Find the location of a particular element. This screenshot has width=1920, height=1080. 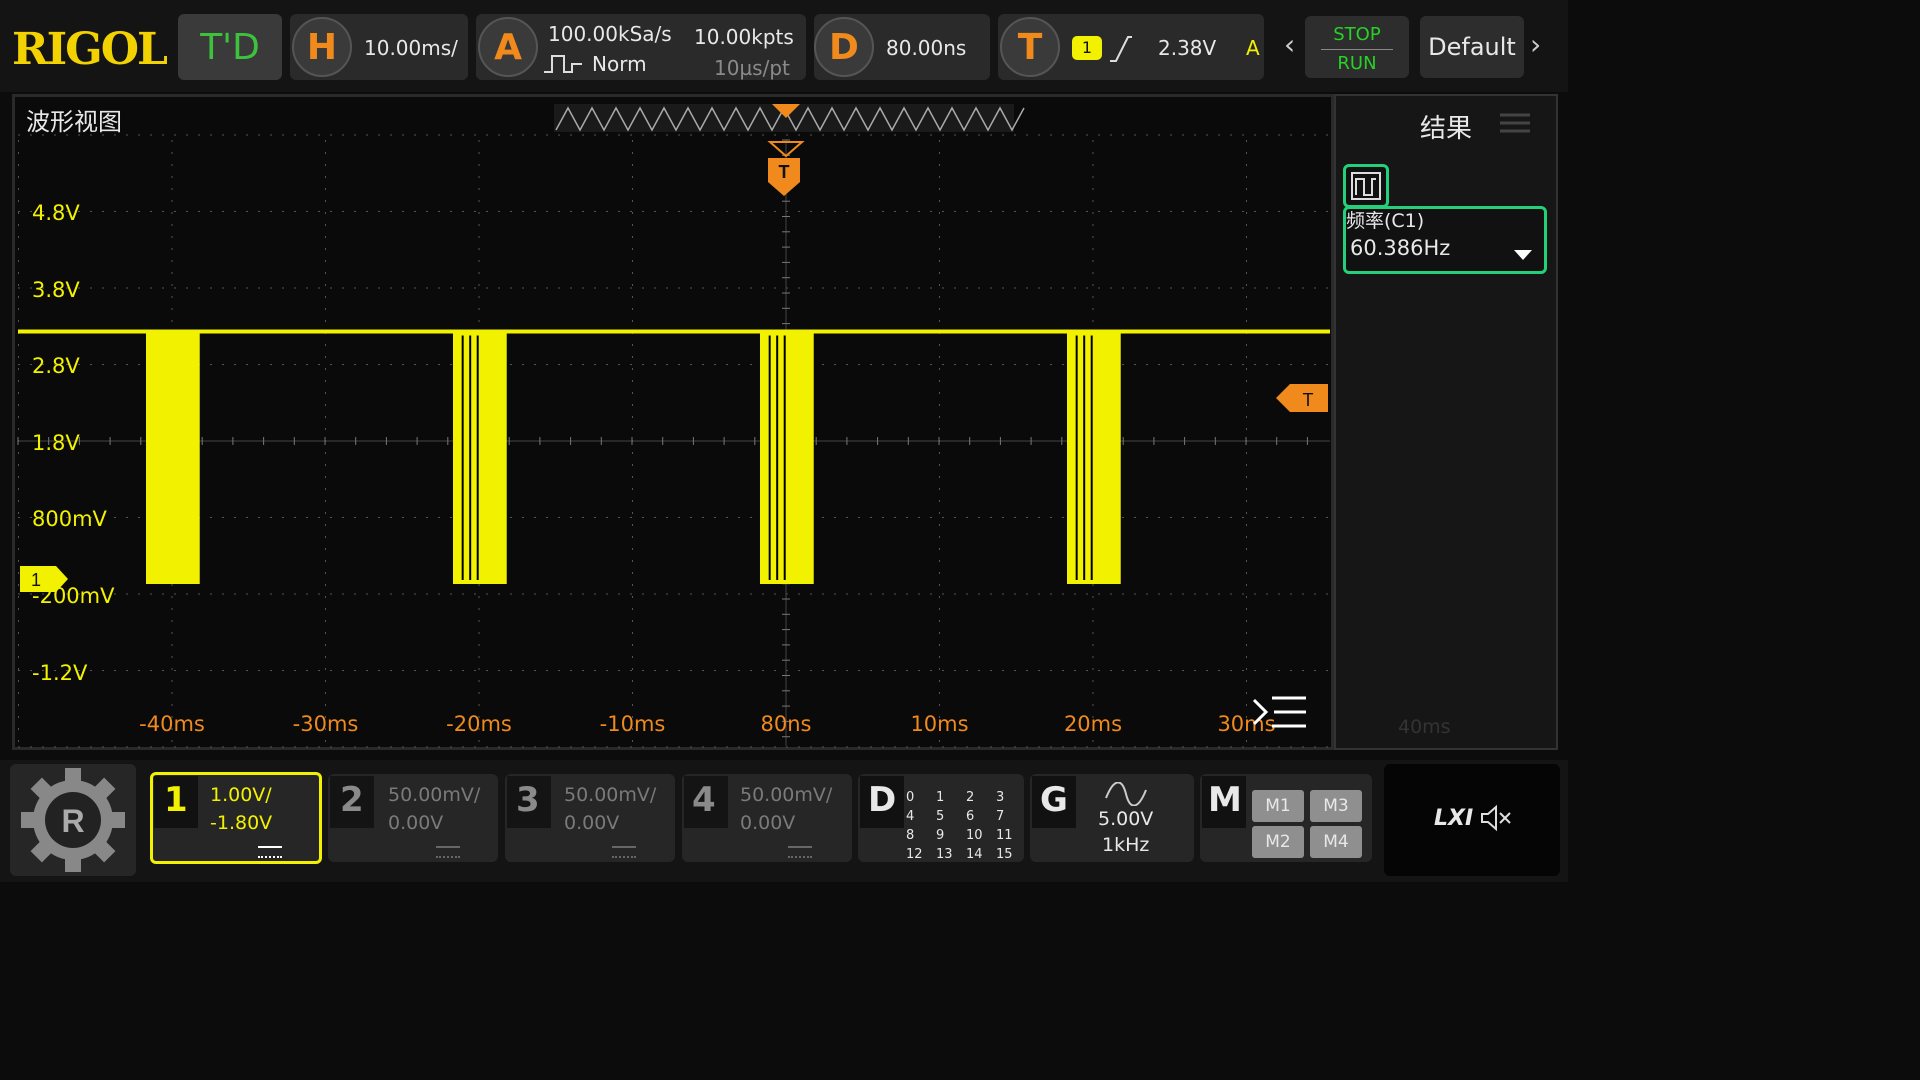

speaker-muted-icon is located at coordinates (1496, 818).